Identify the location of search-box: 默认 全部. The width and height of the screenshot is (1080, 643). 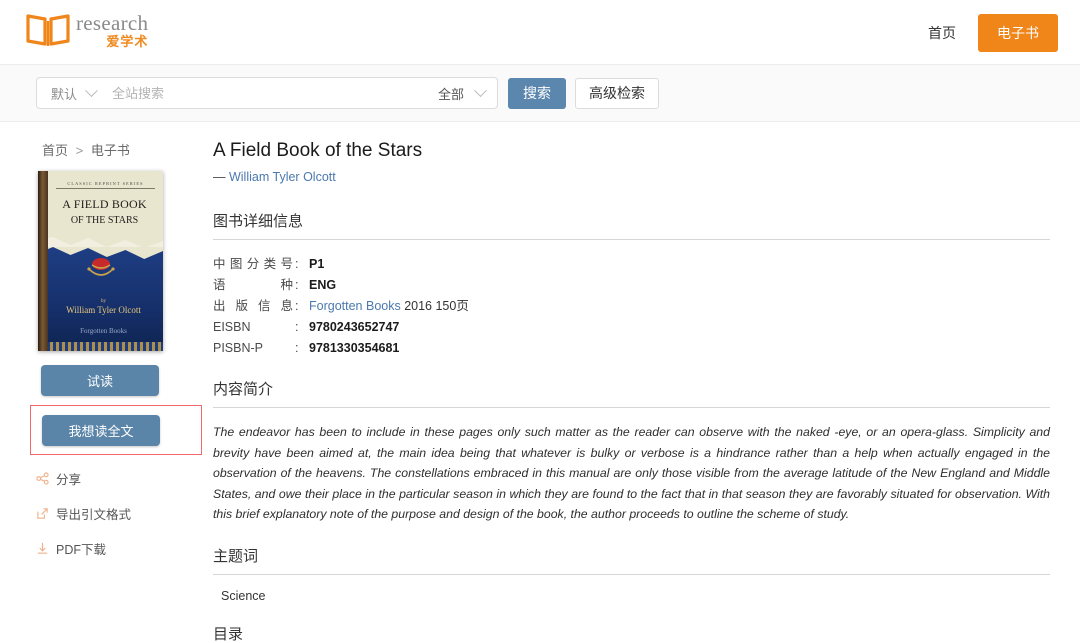
(267, 93).